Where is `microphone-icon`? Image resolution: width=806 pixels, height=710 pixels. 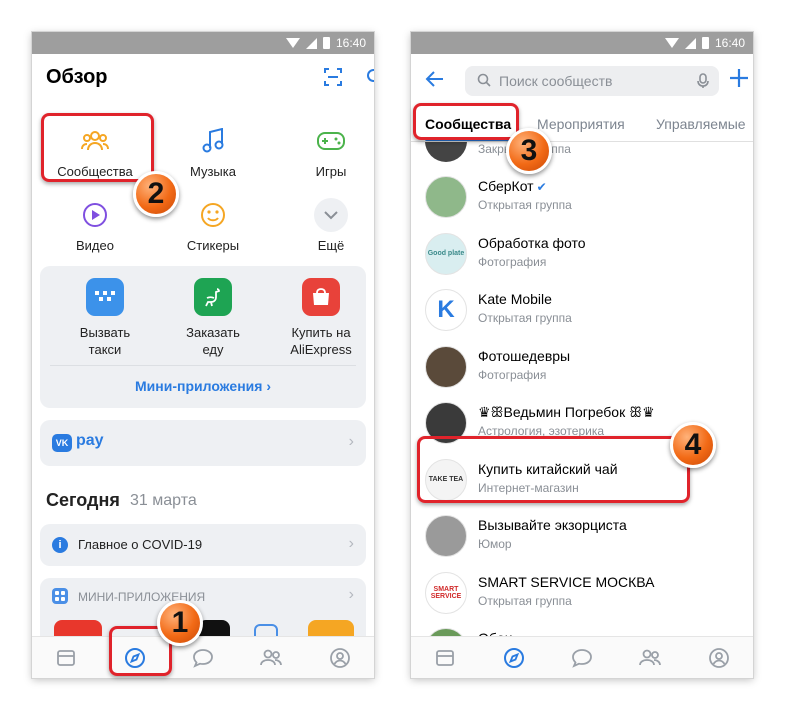
microphone-icon is located at coordinates (703, 82).